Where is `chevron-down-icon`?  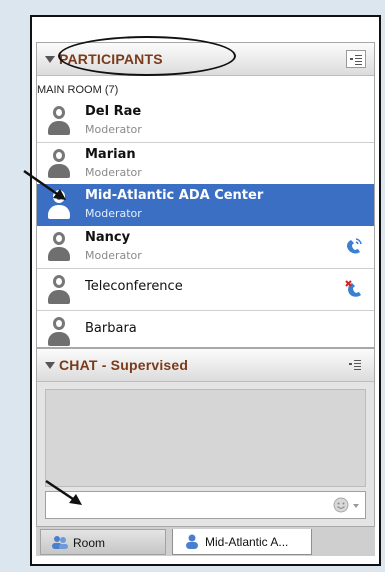
chevron-down-icon is located at coordinates (356, 506).